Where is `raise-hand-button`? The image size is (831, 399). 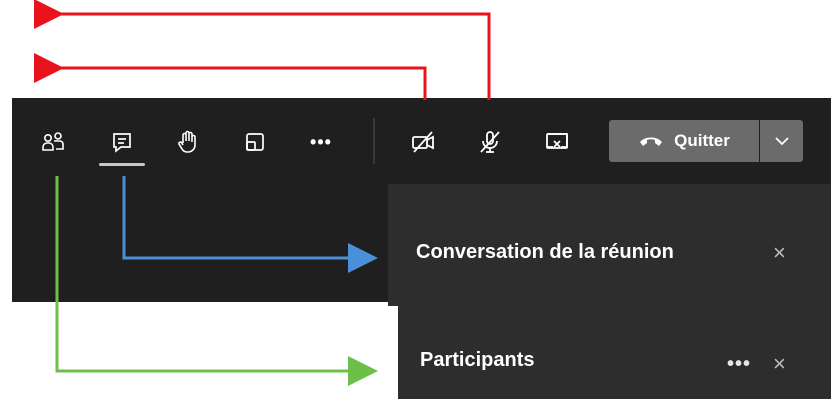 raise-hand-button is located at coordinates (188, 142).